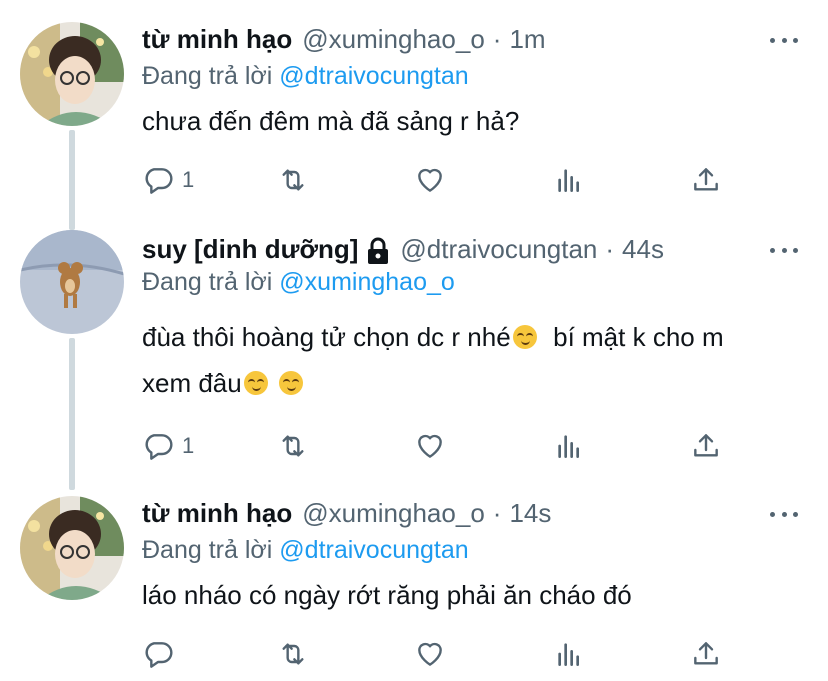 This screenshot has width=828, height=681. What do you see at coordinates (326, 337) in the screenshot?
I see `tweet-text-fragment: đùa thôi hoàng tử chọn dc r nhé` at bounding box center [326, 337].